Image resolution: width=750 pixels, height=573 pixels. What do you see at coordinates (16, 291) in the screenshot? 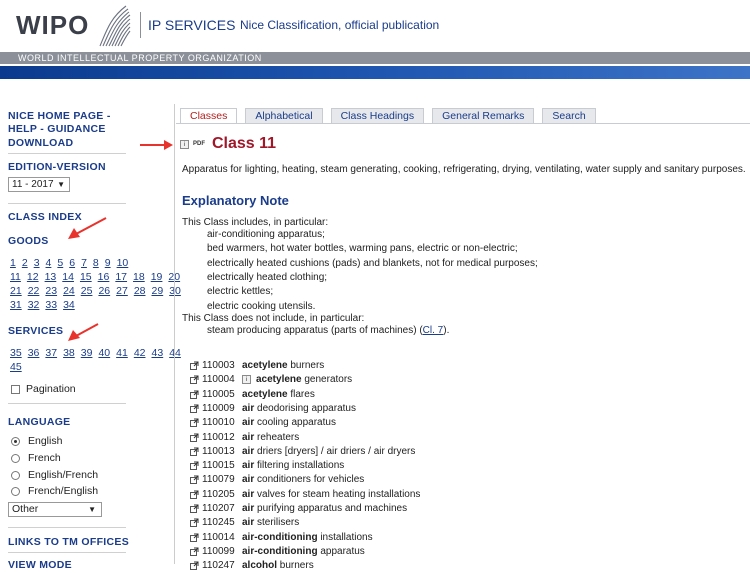
I see `class-link-21: 21` at bounding box center [16, 291].